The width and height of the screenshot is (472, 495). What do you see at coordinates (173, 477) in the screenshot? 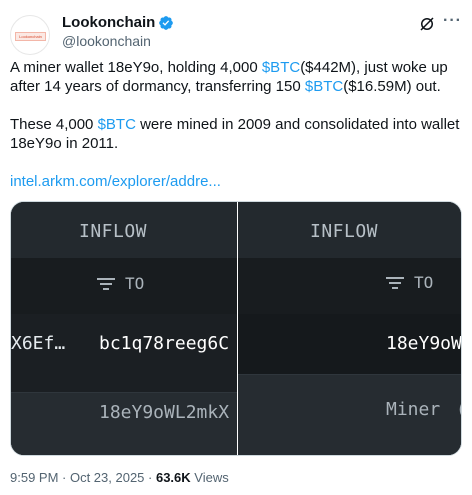
I see `views-count: 63.6K` at bounding box center [173, 477].